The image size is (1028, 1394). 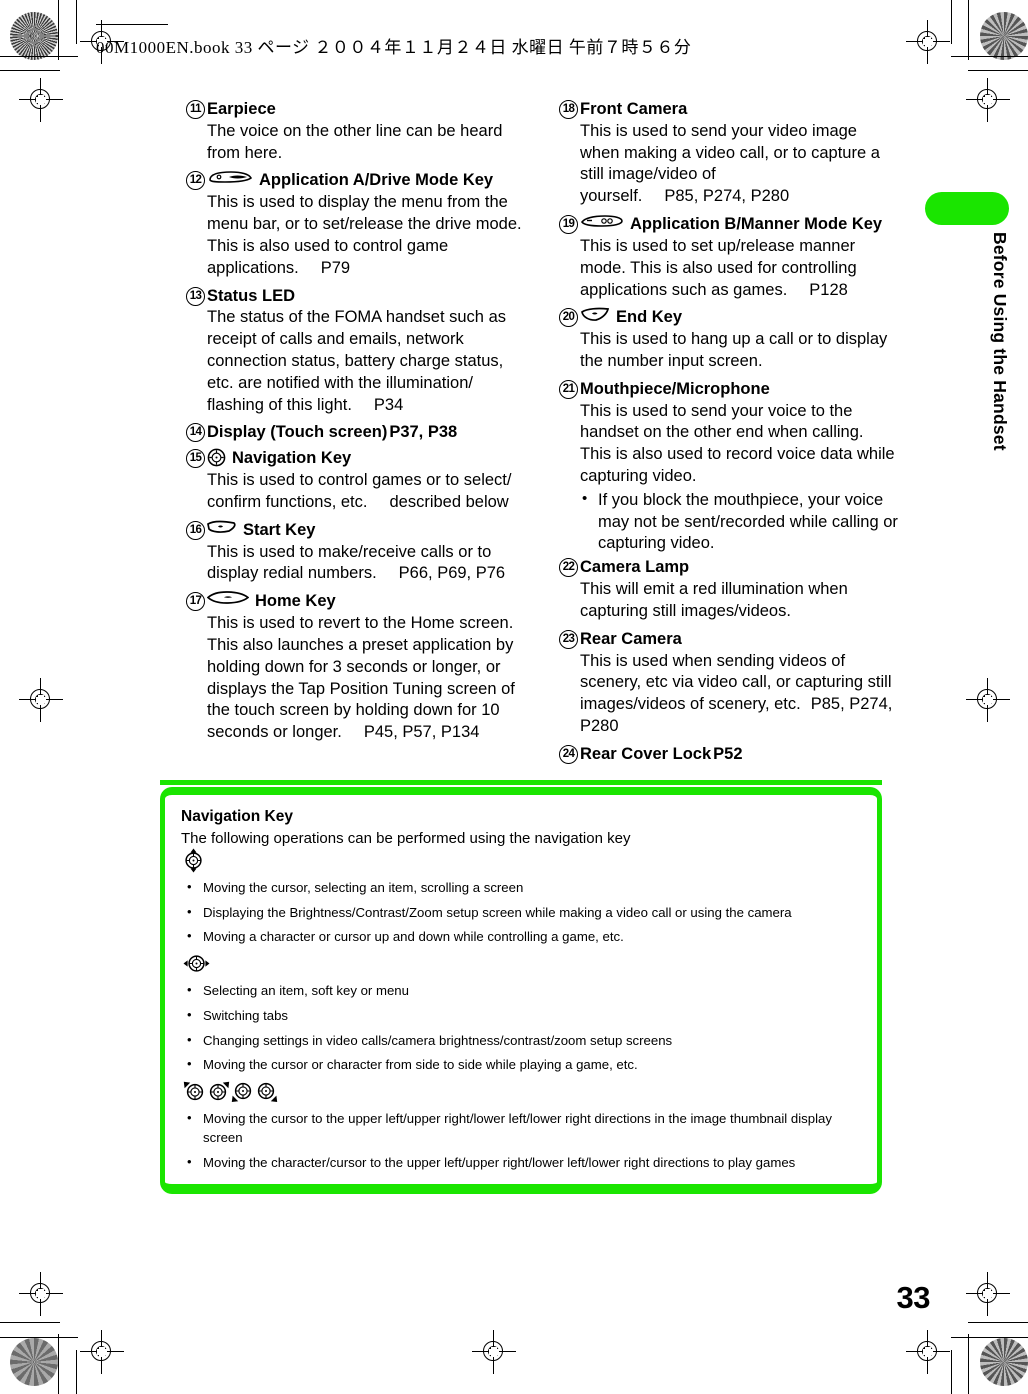 What do you see at coordinates (1000, 341) in the screenshot?
I see `chapter-tab-label: Before Using the Handset` at bounding box center [1000, 341].